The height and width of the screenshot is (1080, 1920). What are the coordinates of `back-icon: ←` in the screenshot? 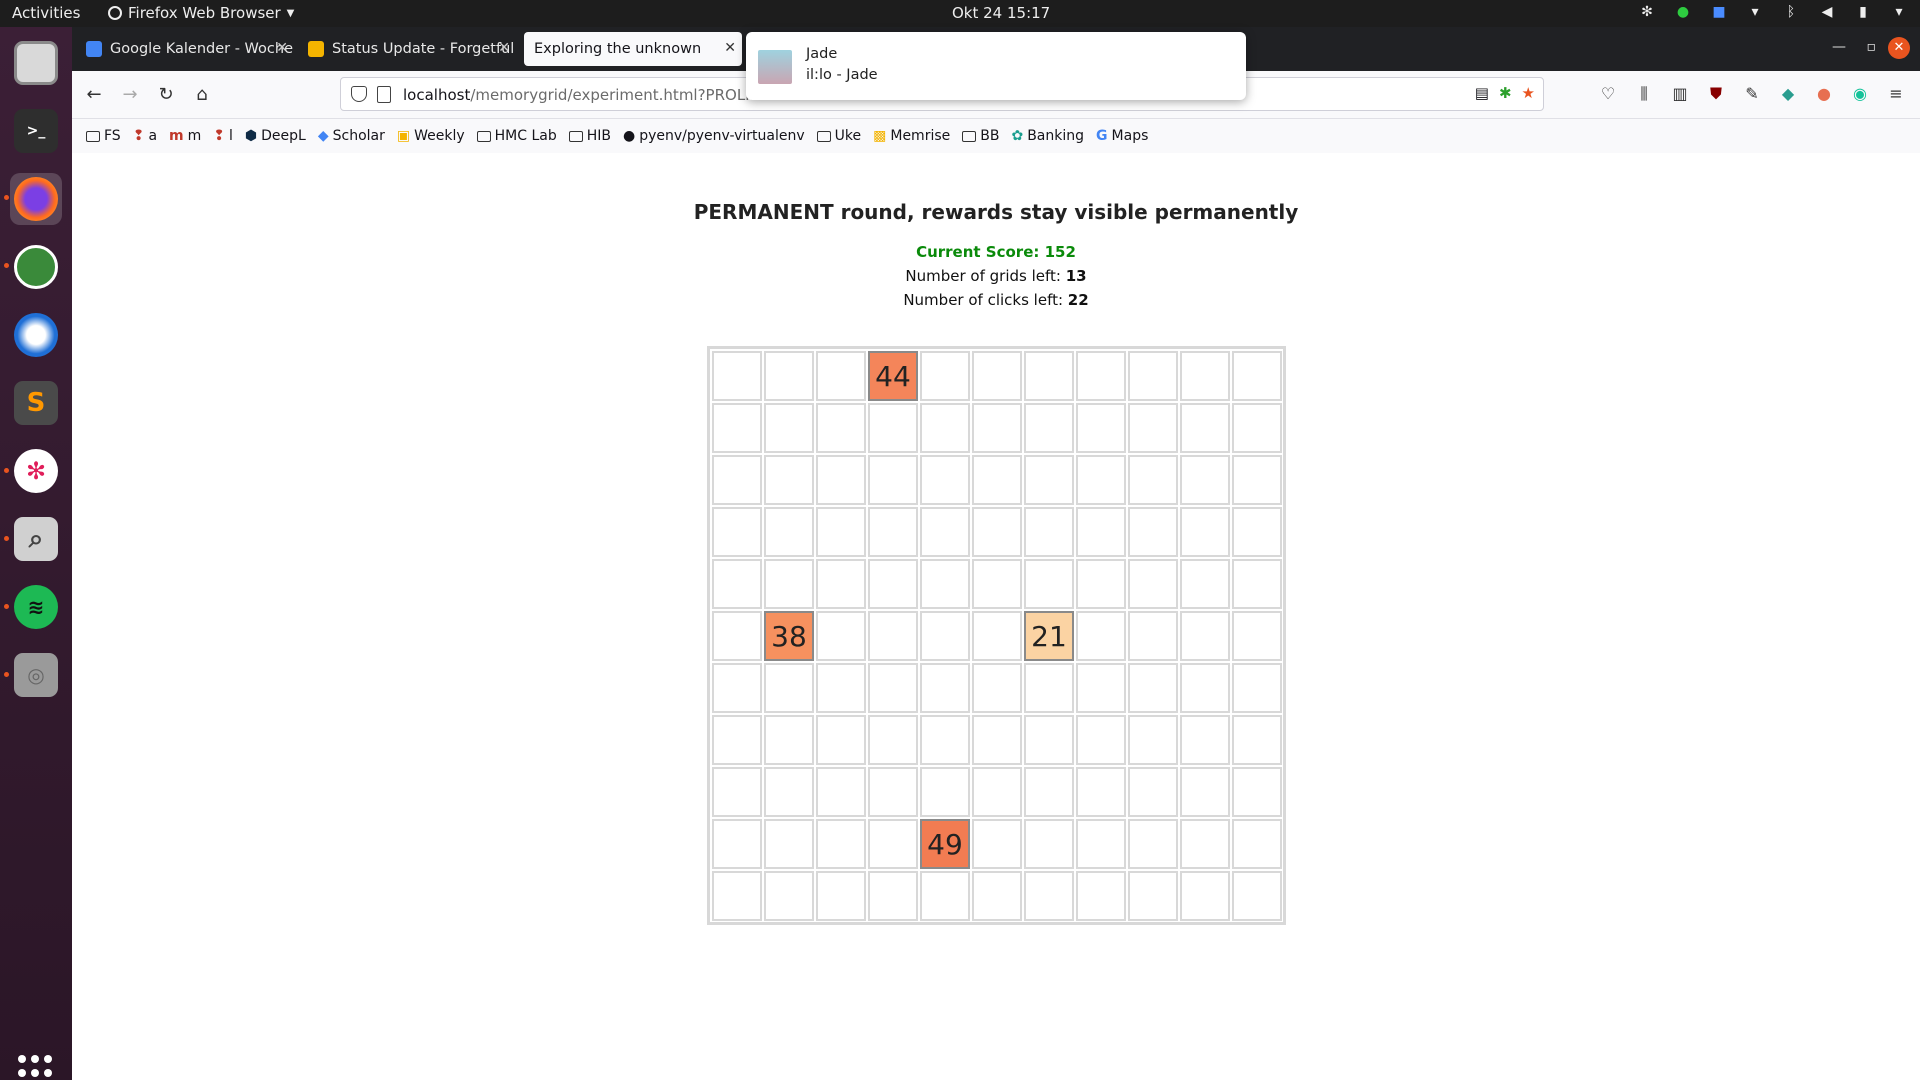 It's located at (94, 95).